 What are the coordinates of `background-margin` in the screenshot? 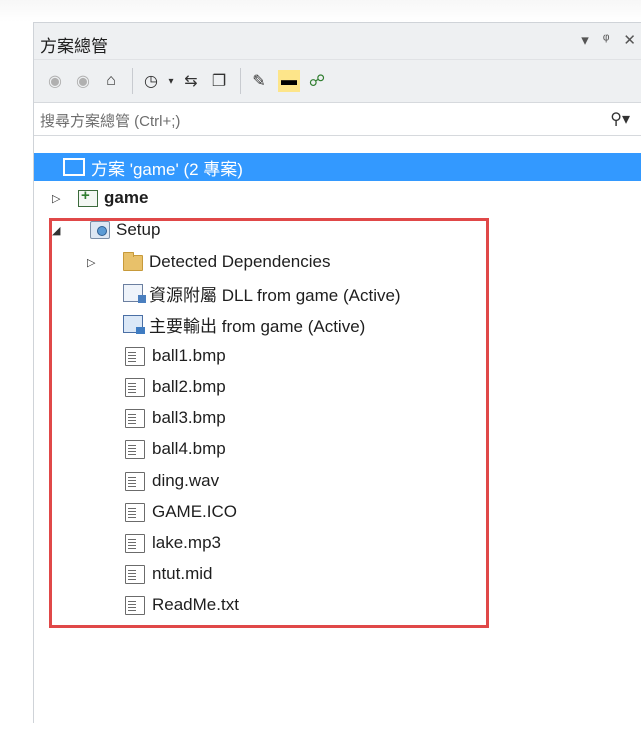 It's located at (320, 11).